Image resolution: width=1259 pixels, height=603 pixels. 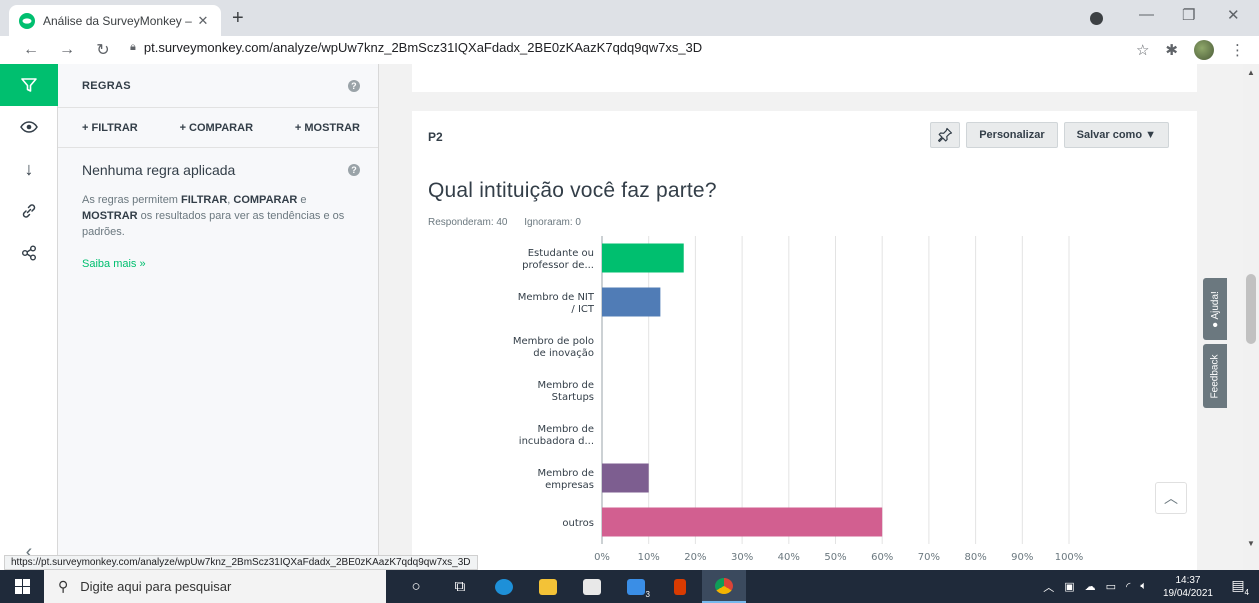 What do you see at coordinates (435, 137) in the screenshot?
I see `question-number: P2` at bounding box center [435, 137].